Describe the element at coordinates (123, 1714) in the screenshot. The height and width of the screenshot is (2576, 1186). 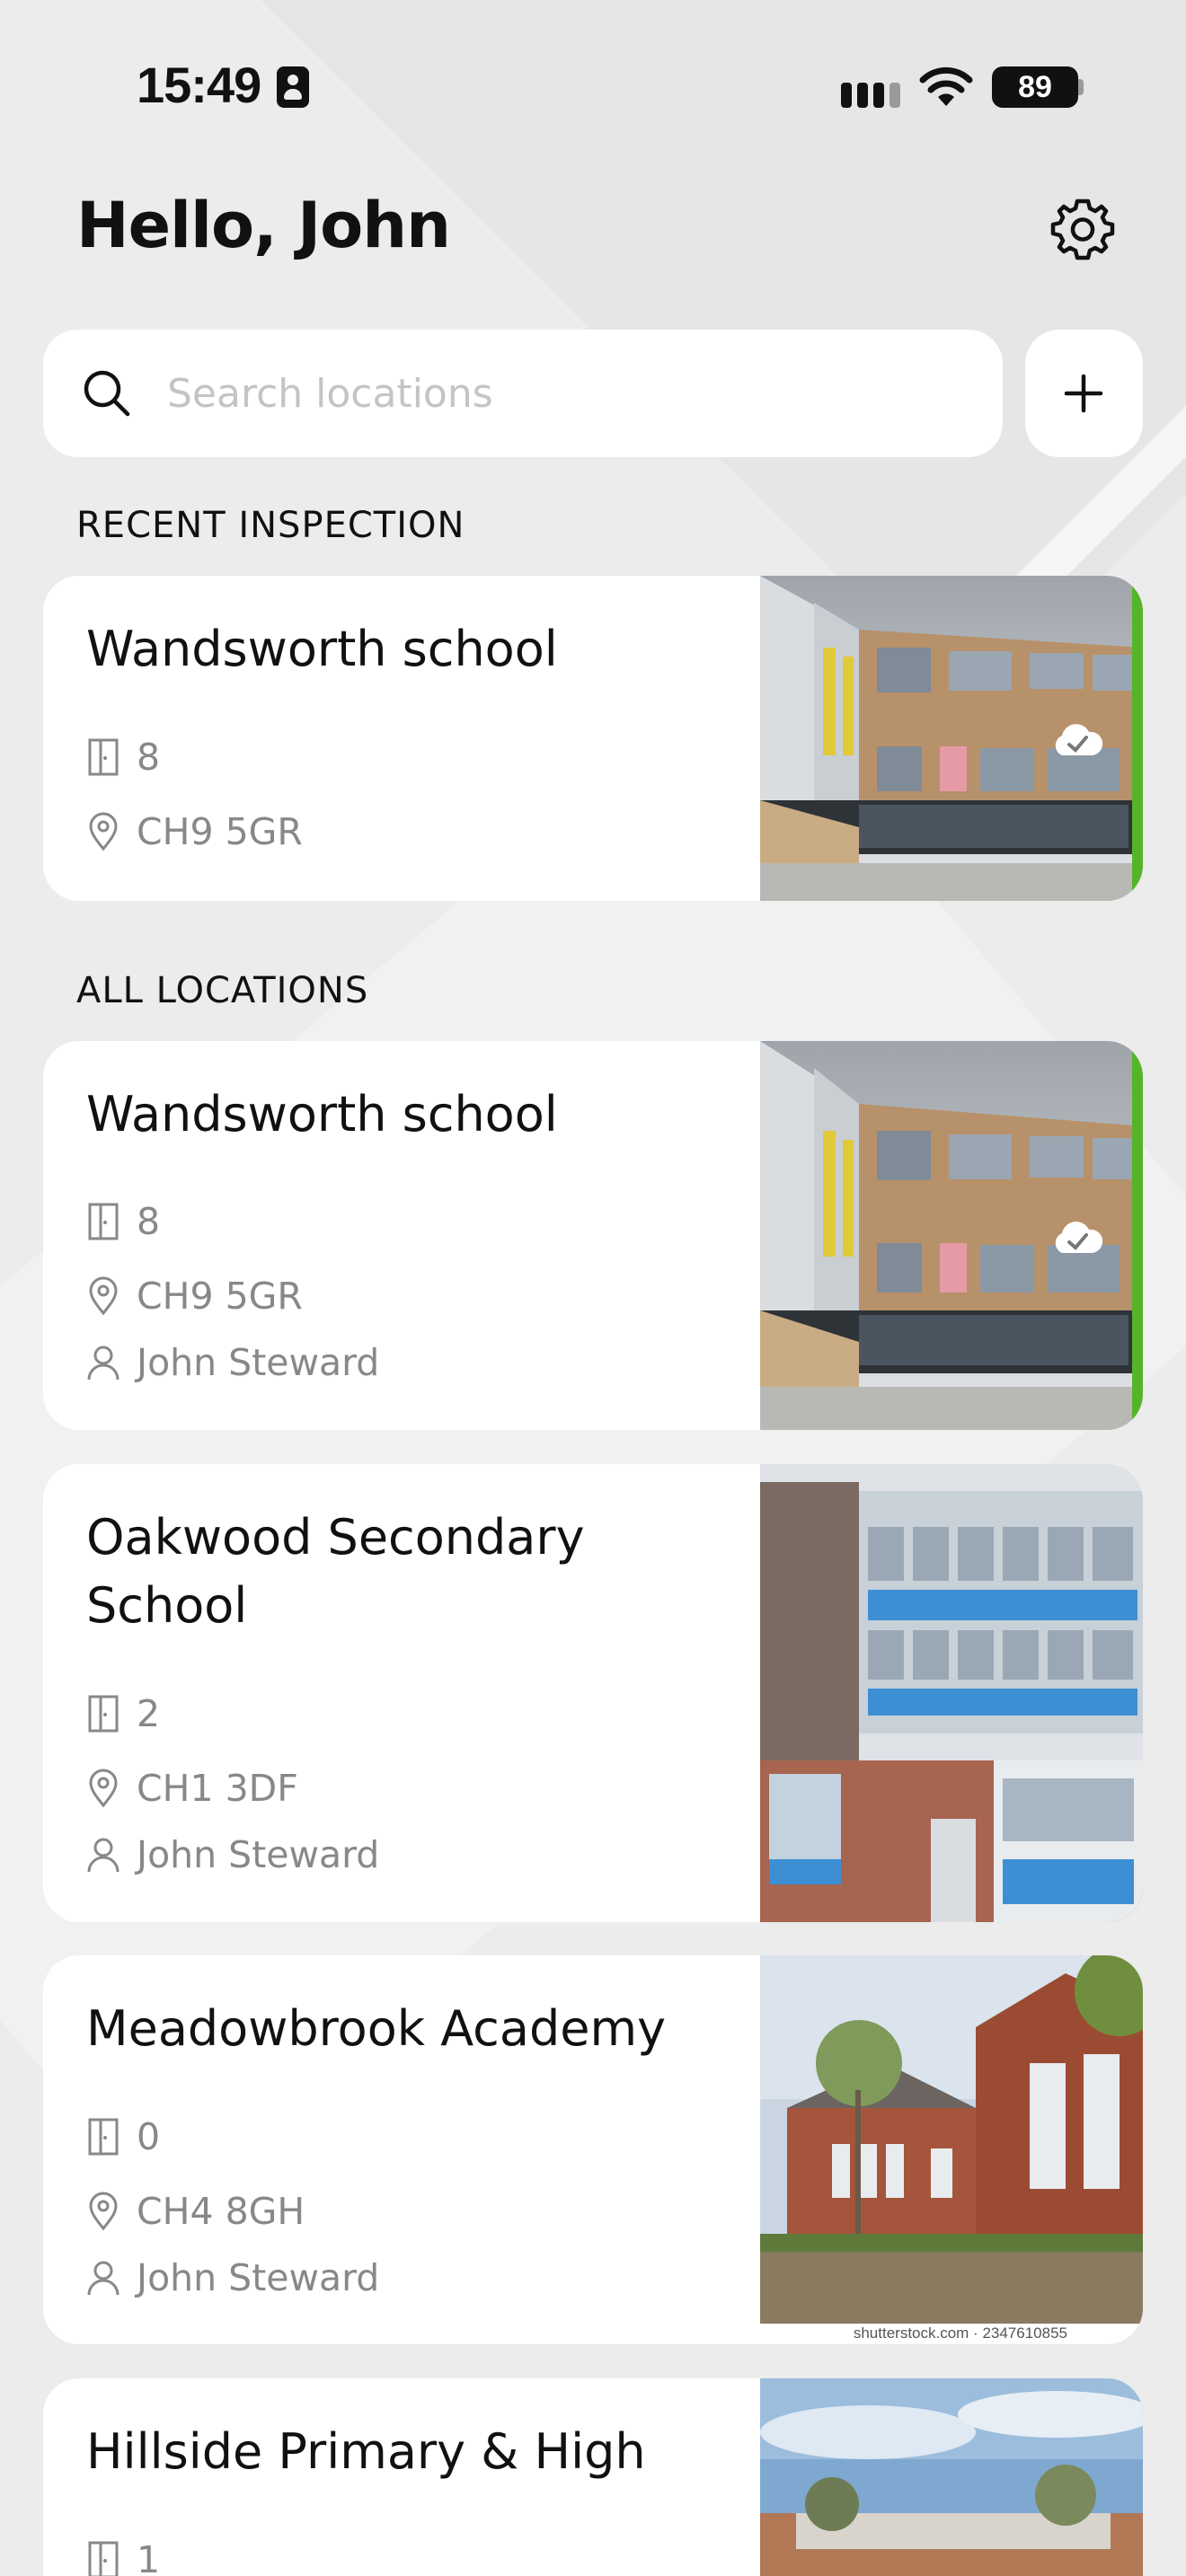
I see `door-count-row: 2` at that location.